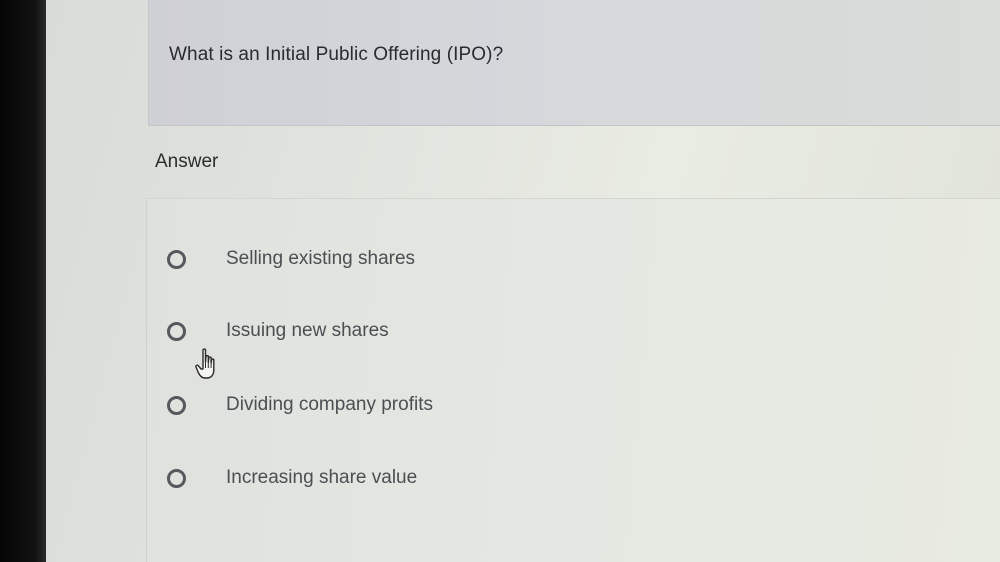 The width and height of the screenshot is (1000, 562). Describe the element at coordinates (307, 330) in the screenshot. I see `option-label: Issuing new shares` at that location.